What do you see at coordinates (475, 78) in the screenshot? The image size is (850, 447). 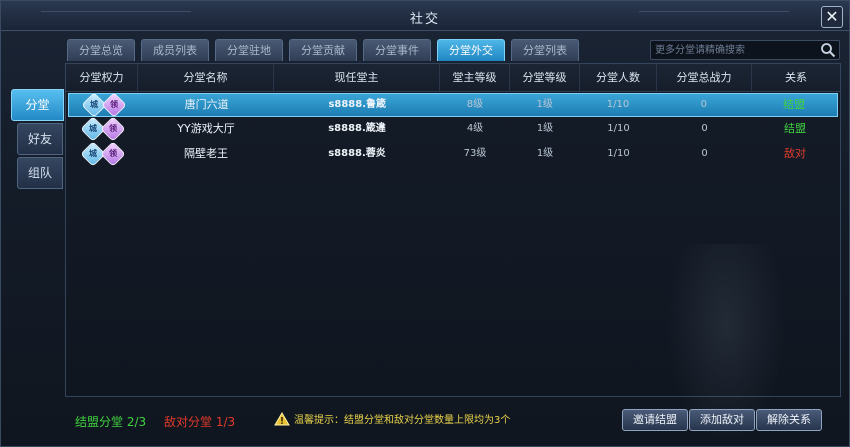 I see `header-leader-level: 堂主等级` at bounding box center [475, 78].